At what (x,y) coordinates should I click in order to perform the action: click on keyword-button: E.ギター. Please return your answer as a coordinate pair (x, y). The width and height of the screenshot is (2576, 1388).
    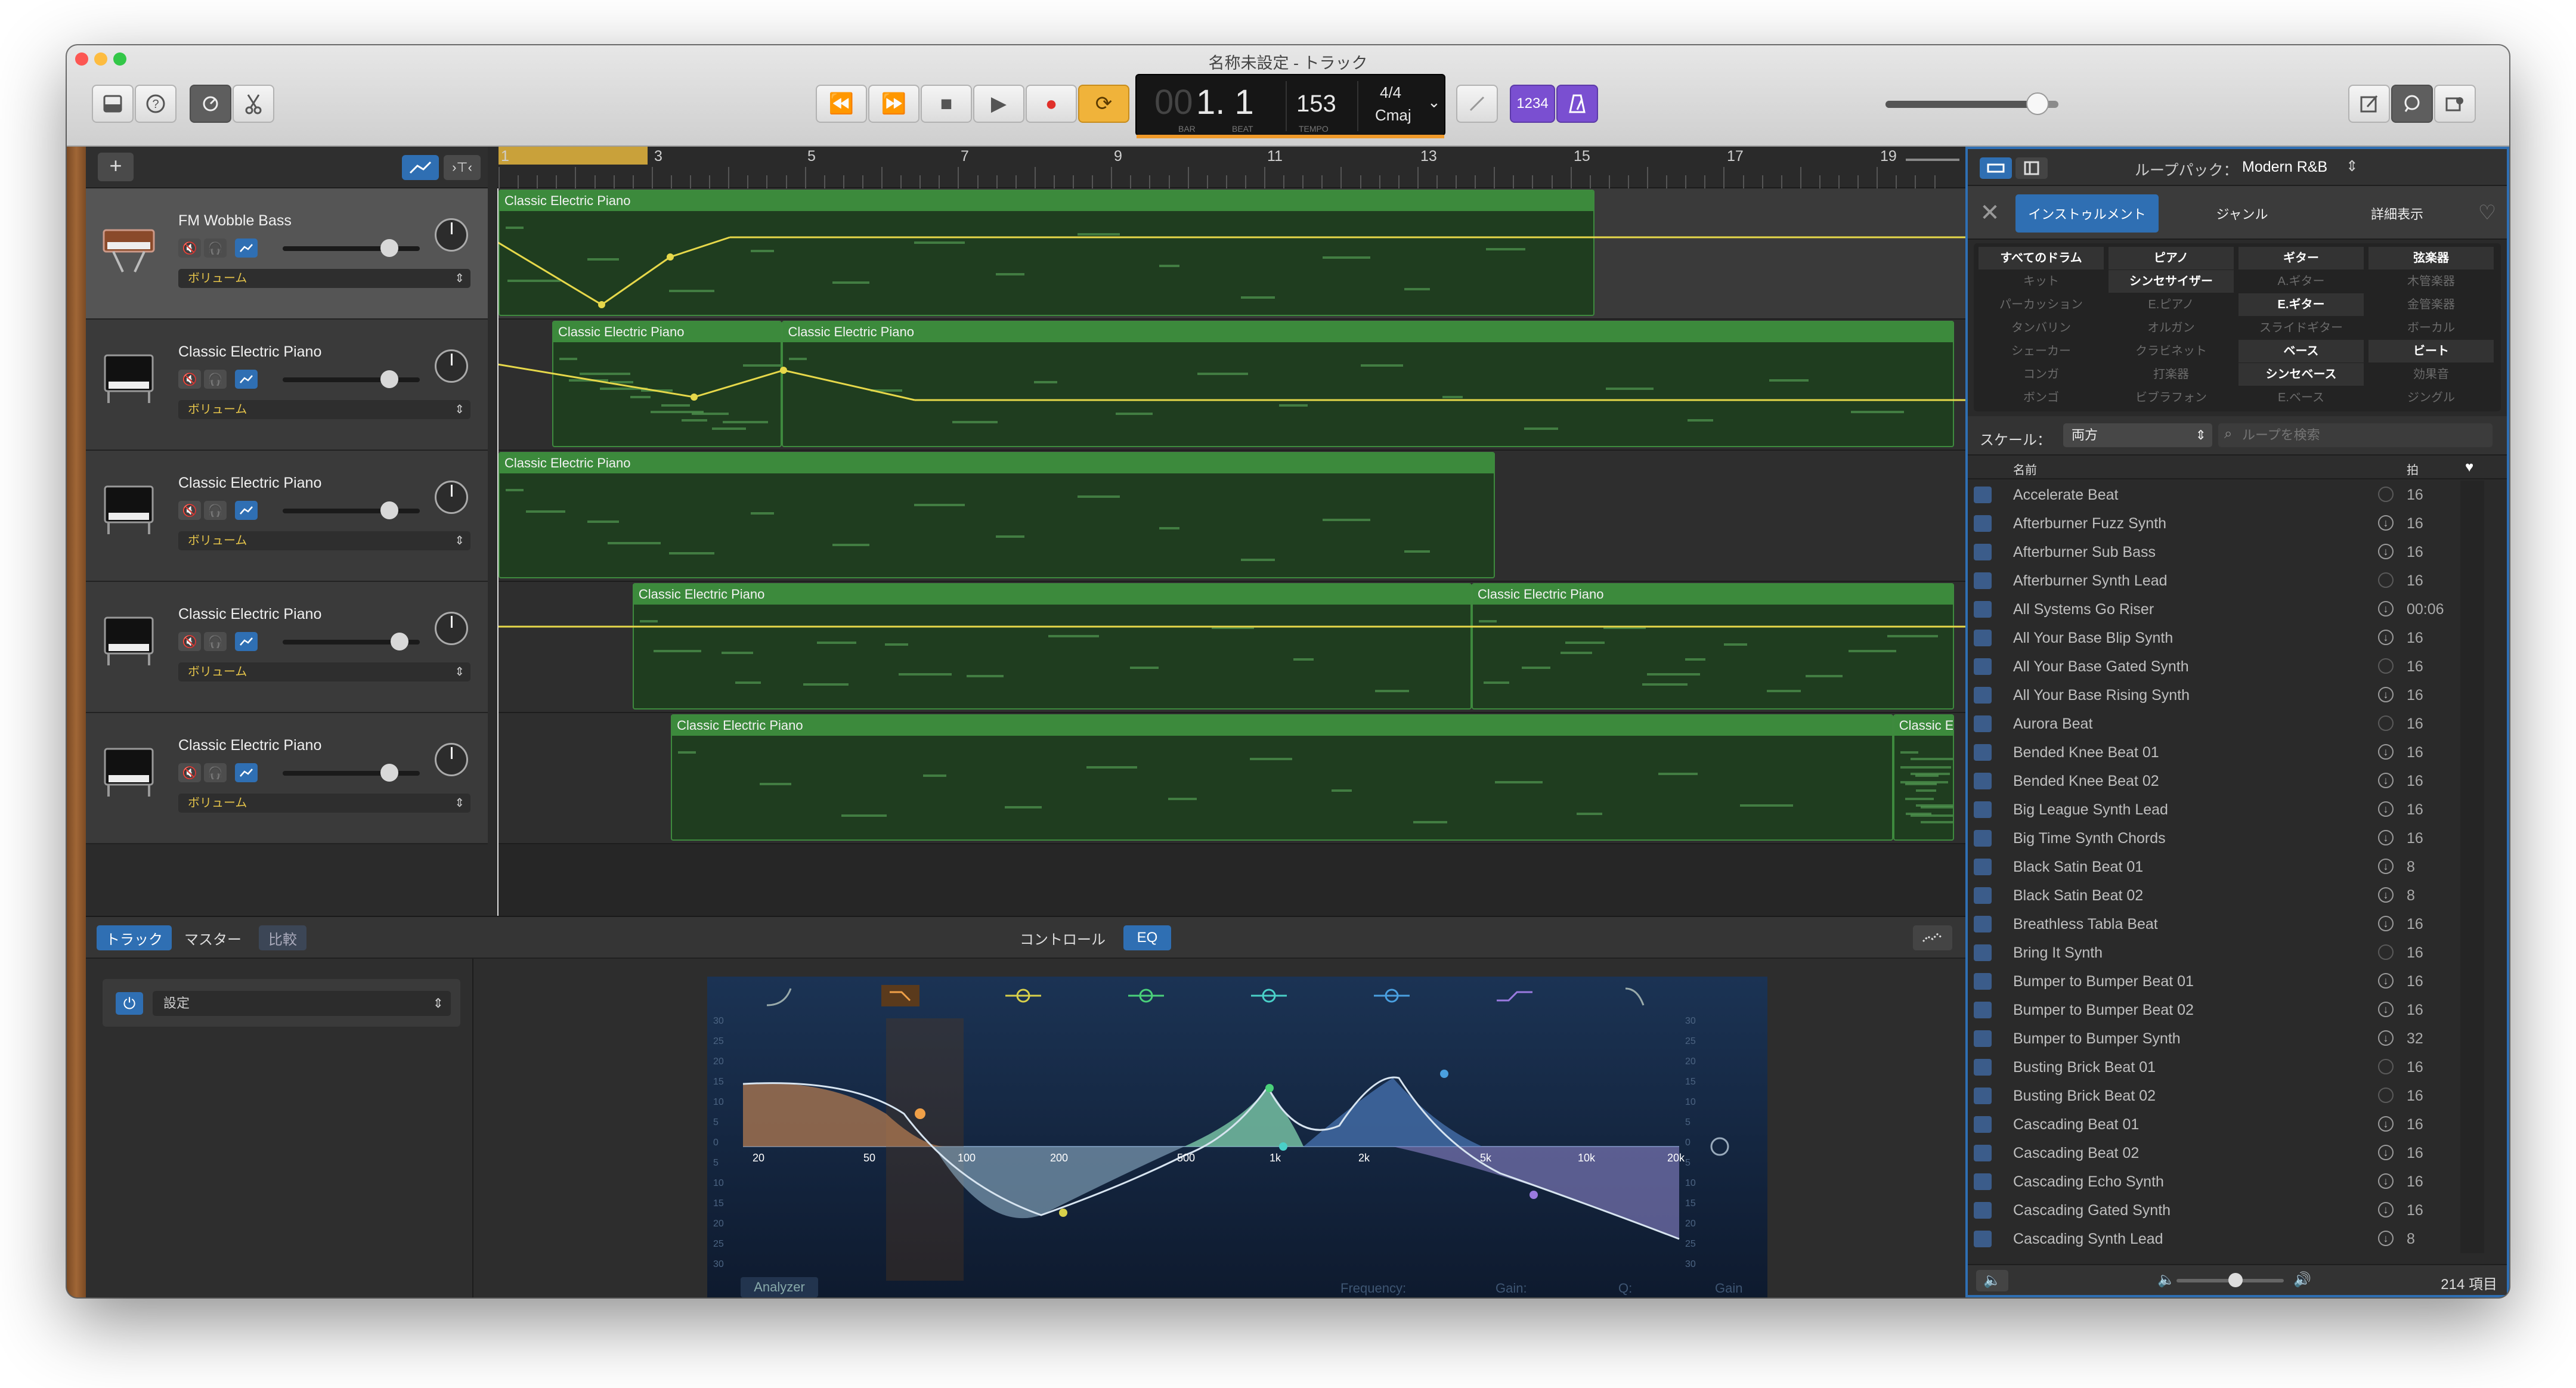
    Looking at the image, I should click on (2301, 304).